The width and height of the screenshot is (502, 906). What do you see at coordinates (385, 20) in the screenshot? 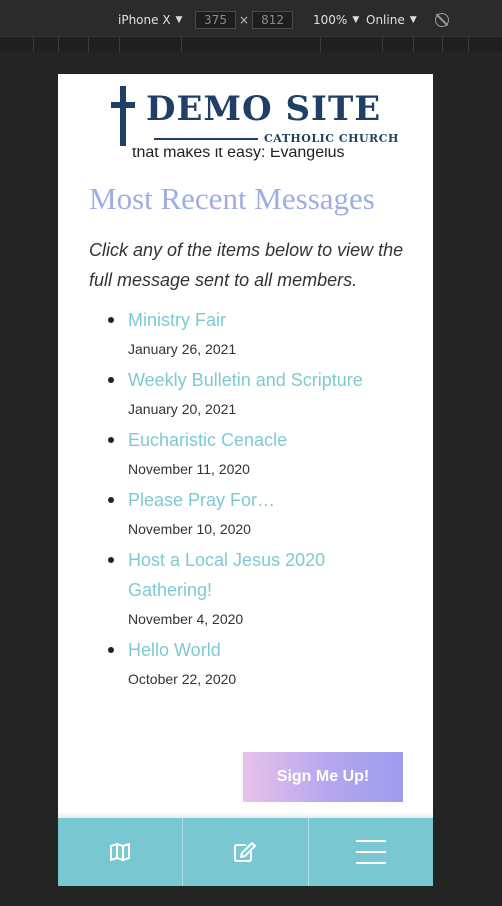
I see `network-value: Online` at bounding box center [385, 20].